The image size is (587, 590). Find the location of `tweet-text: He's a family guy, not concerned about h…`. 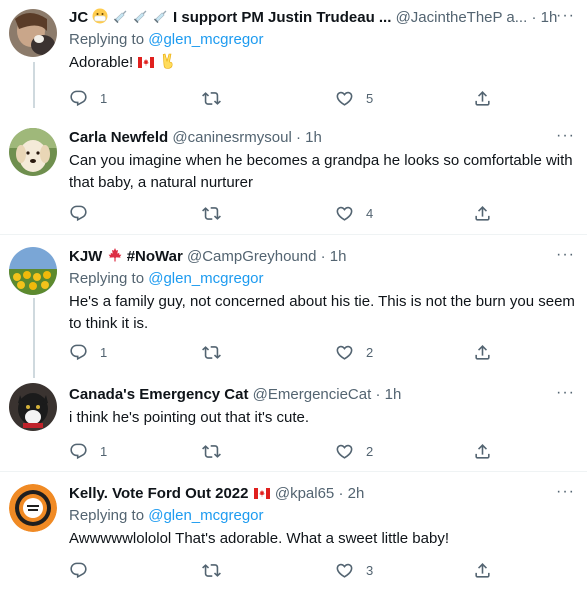

tweet-text: He's a family guy, not concerned about h… is located at coordinates (322, 312).